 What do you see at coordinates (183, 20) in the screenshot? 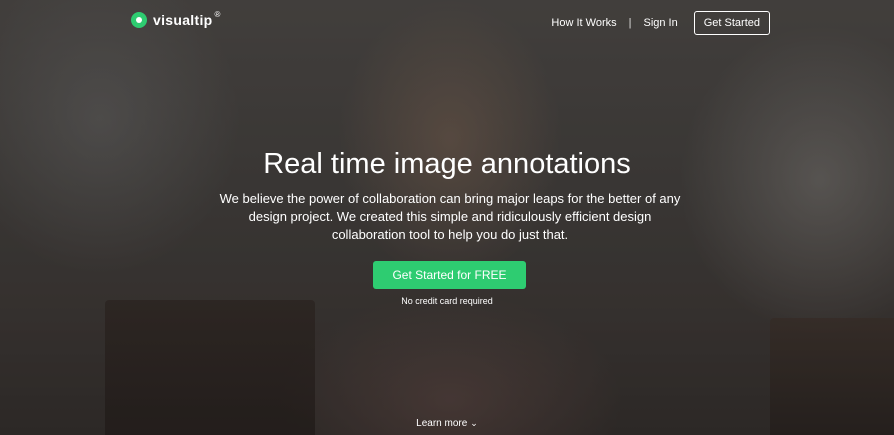
I see `logo-text: visualtip` at bounding box center [183, 20].